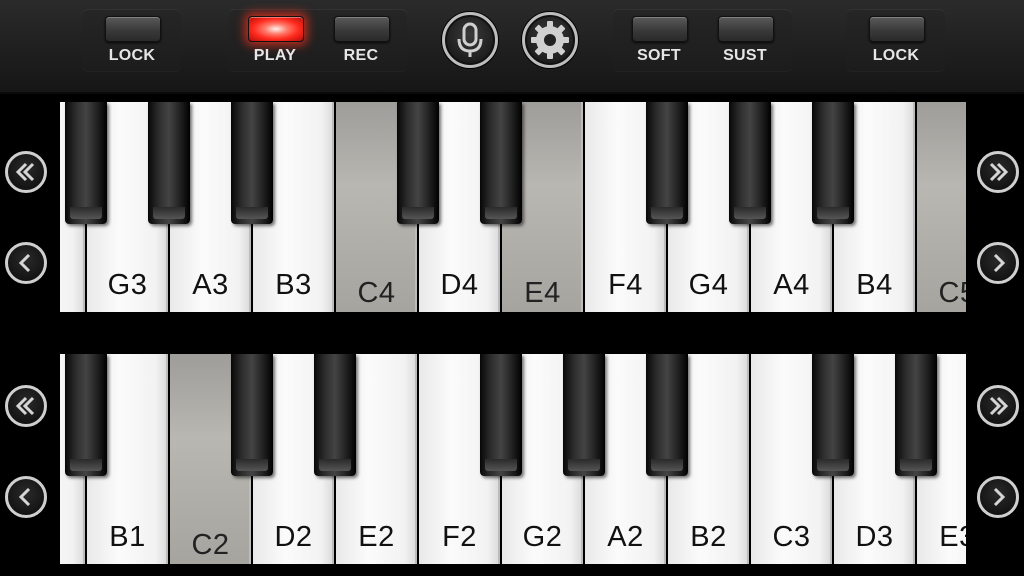  What do you see at coordinates (625, 285) in the screenshot?
I see `key-note-label: F4` at bounding box center [625, 285].